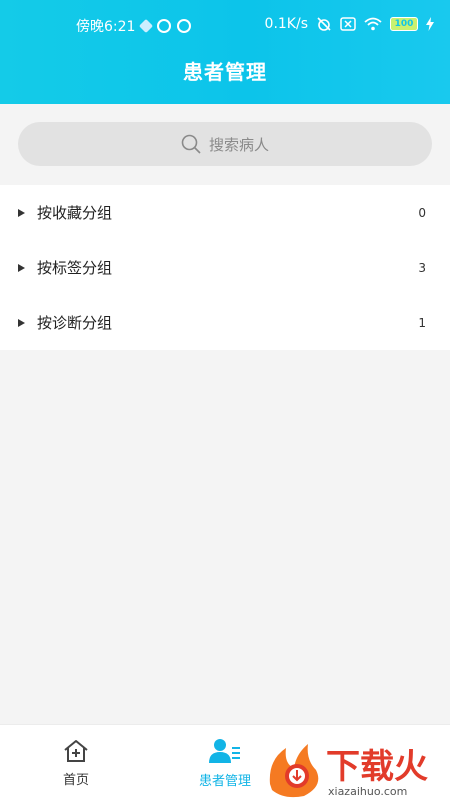  Describe the element at coordinates (422, 267) in the screenshot. I see `group-count: 3` at that location.